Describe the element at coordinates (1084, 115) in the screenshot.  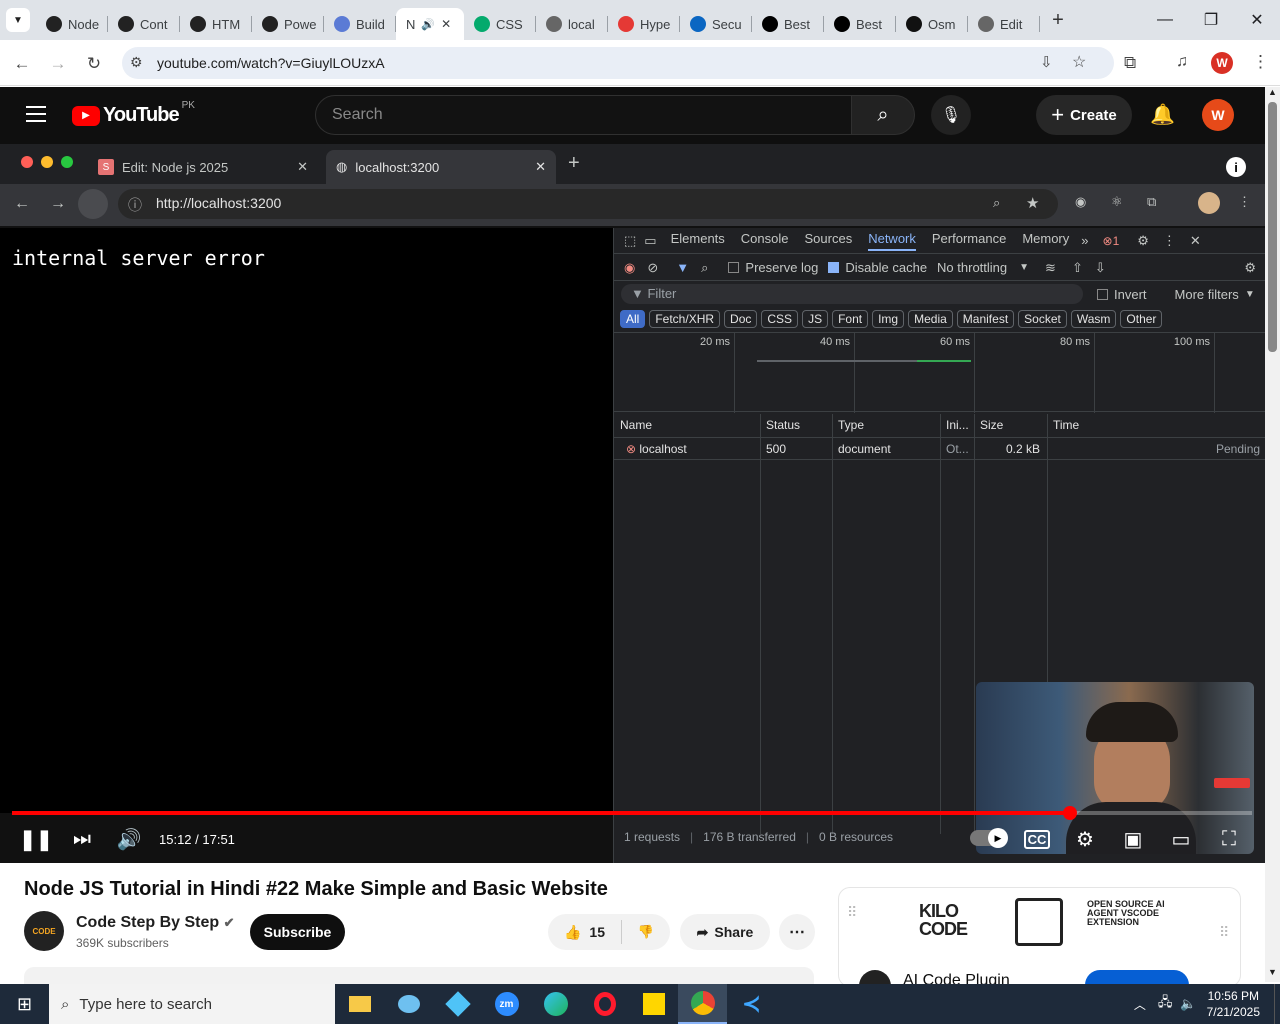
I see `create-button: + Create` at that location.